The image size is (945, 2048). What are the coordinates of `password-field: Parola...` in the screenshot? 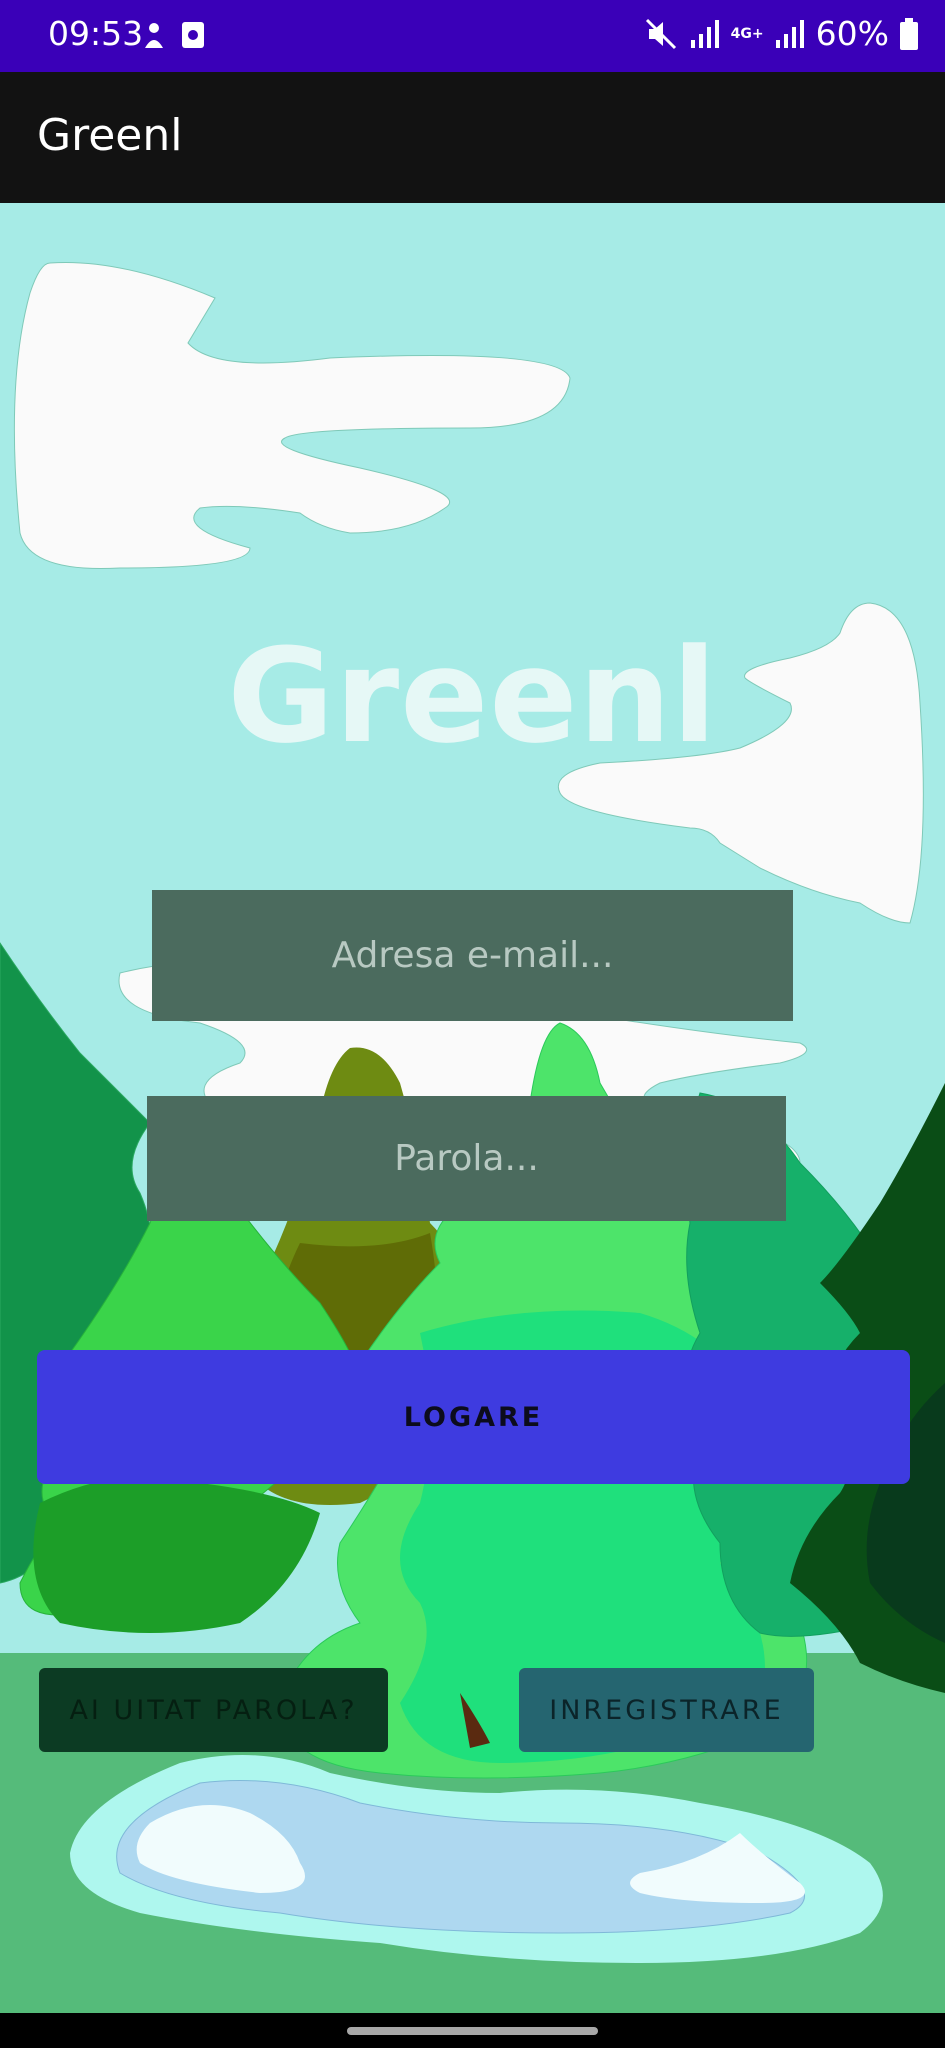 It's located at (466, 1158).